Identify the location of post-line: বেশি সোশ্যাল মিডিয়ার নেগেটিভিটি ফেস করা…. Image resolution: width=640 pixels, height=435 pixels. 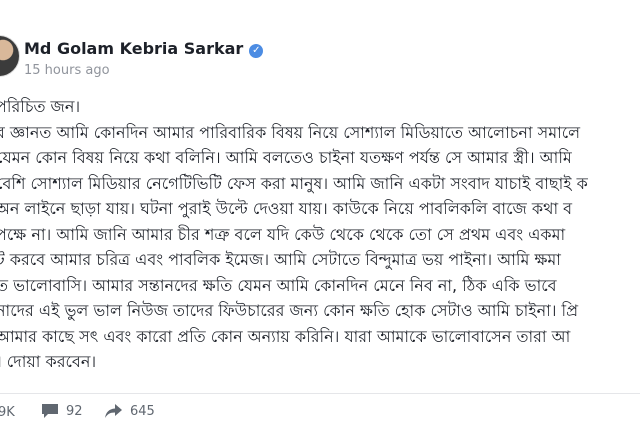
(294, 183).